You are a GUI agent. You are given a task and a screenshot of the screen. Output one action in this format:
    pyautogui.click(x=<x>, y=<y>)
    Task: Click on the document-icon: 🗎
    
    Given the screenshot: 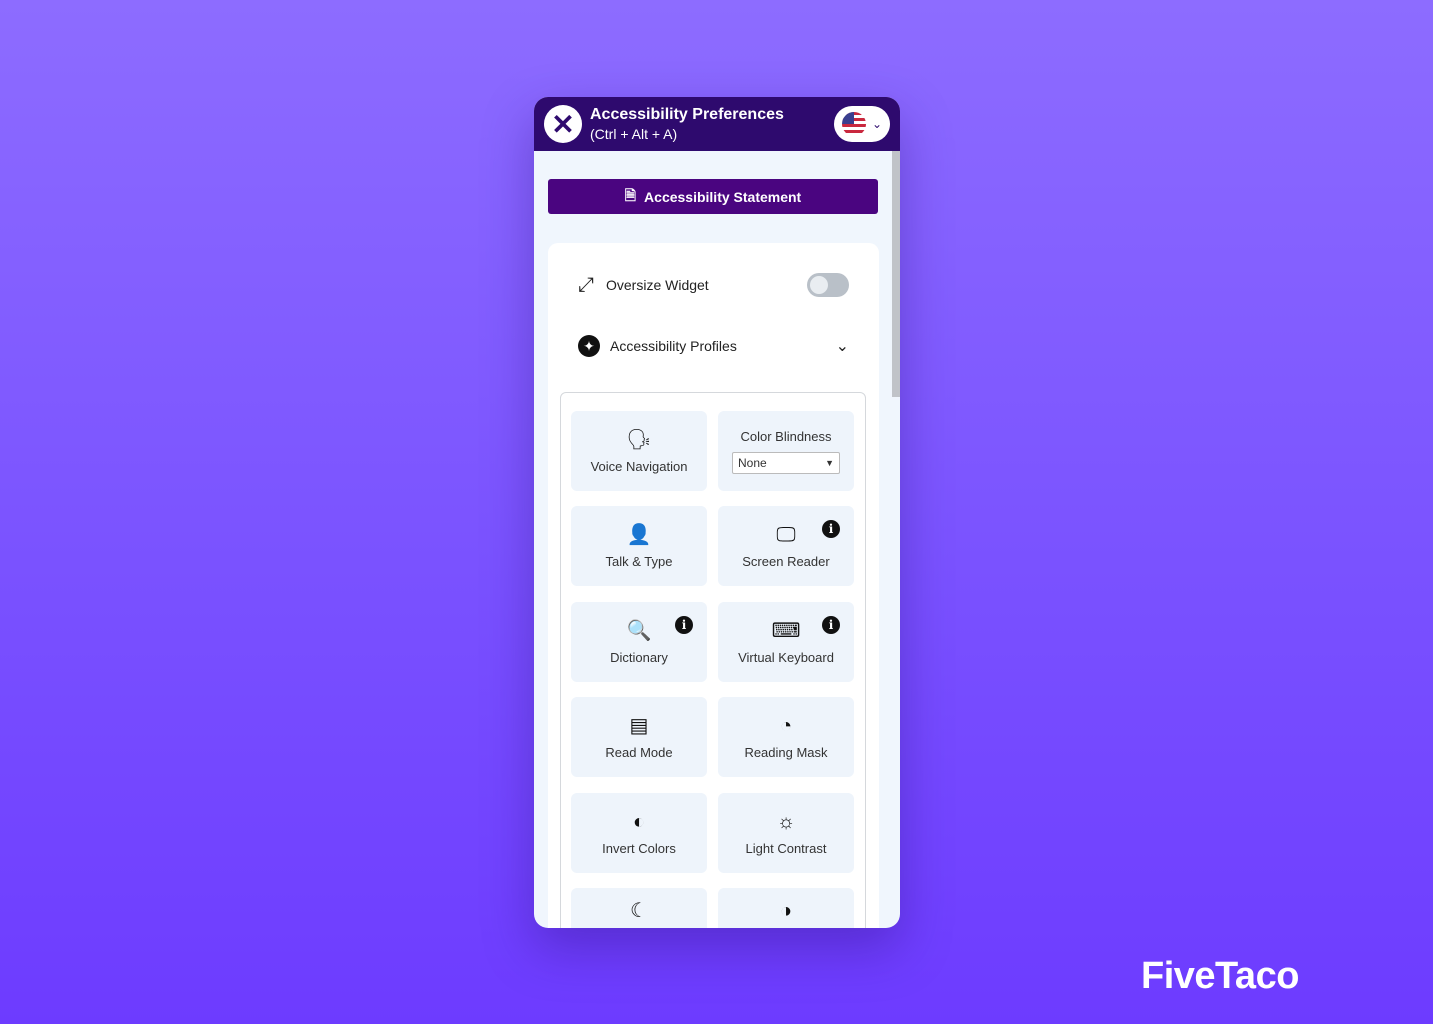 What is the action you would take?
    pyautogui.click(x=630, y=194)
    